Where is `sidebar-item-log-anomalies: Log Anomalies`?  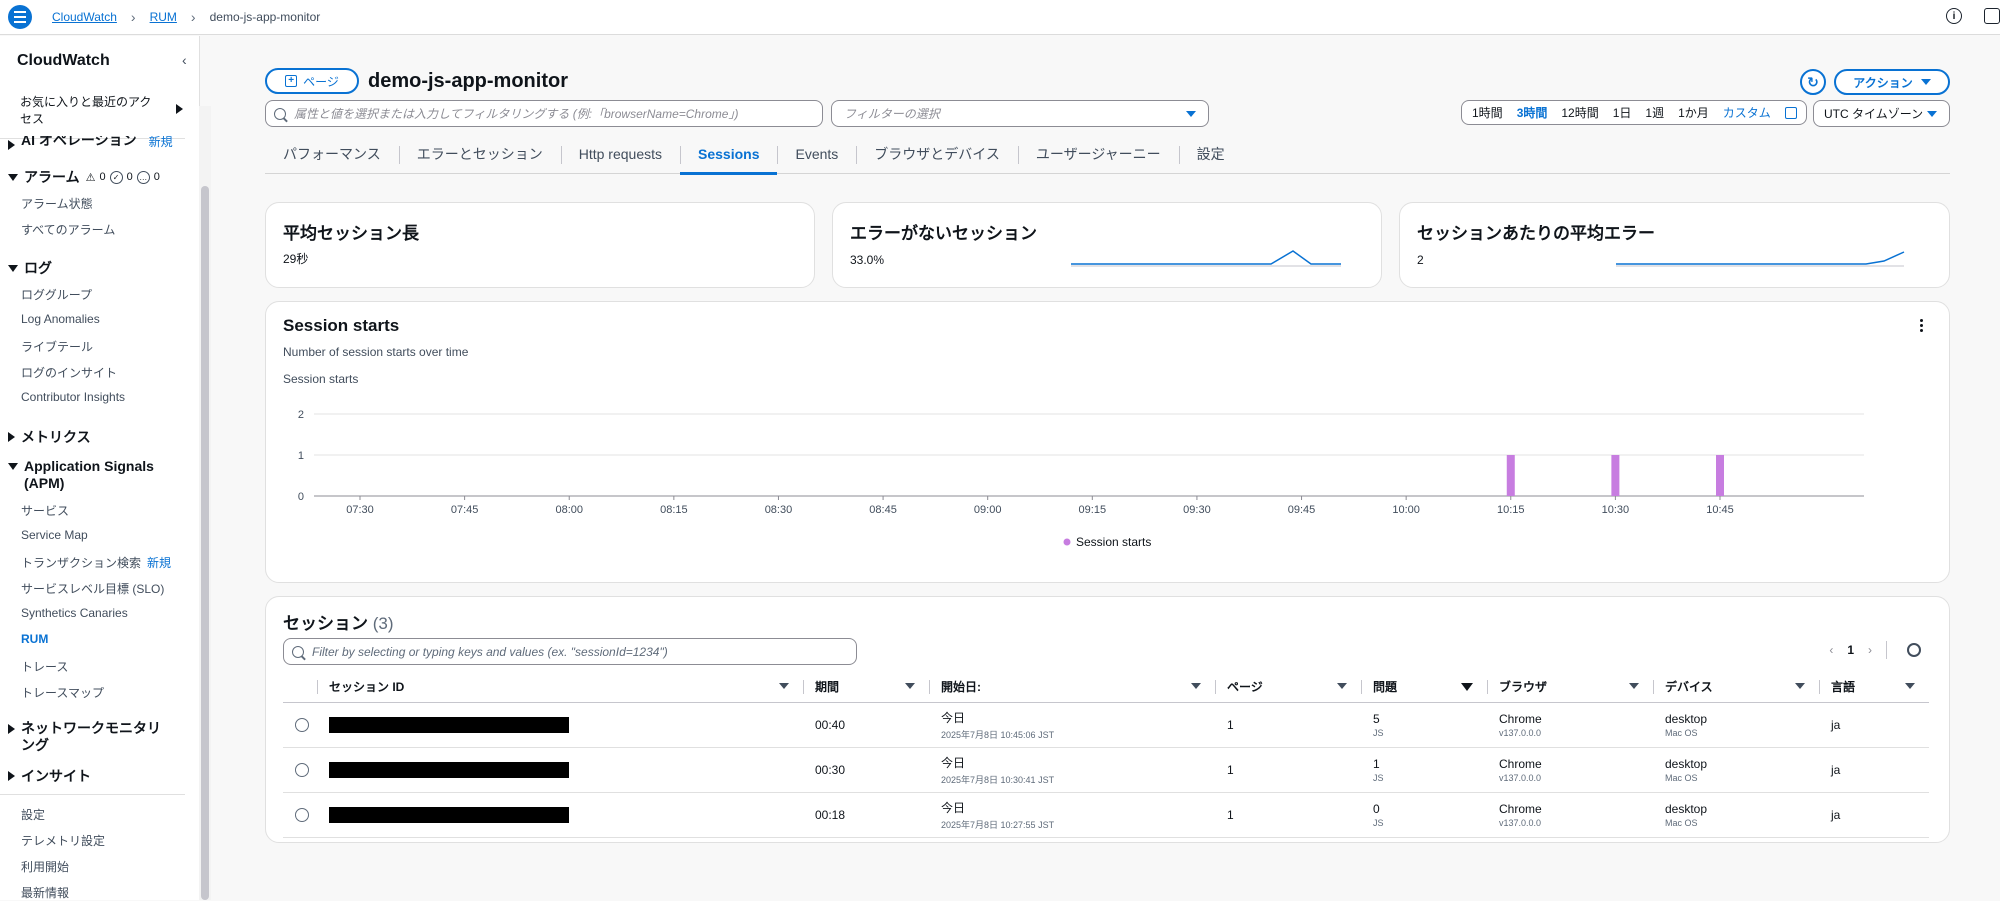 sidebar-item-log-anomalies: Log Anomalies is located at coordinates (60, 319).